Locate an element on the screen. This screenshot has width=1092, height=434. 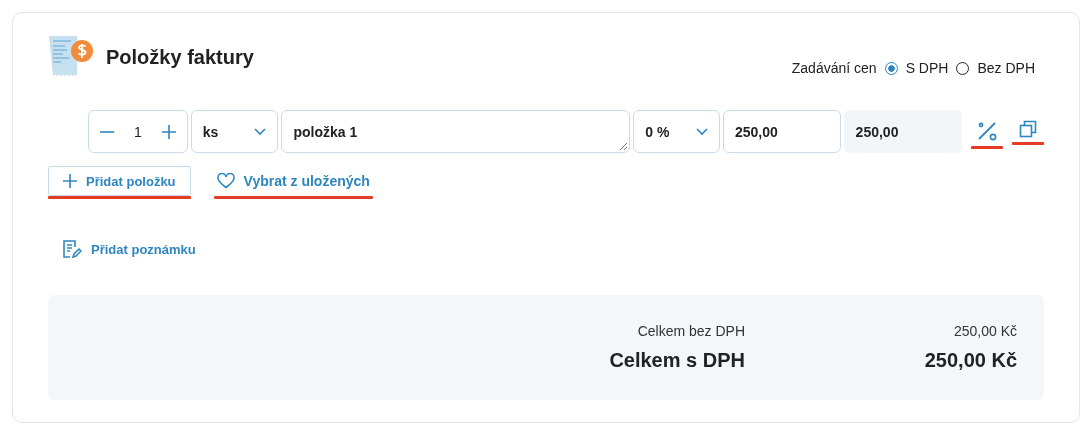
percent-icon is located at coordinates (987, 131).